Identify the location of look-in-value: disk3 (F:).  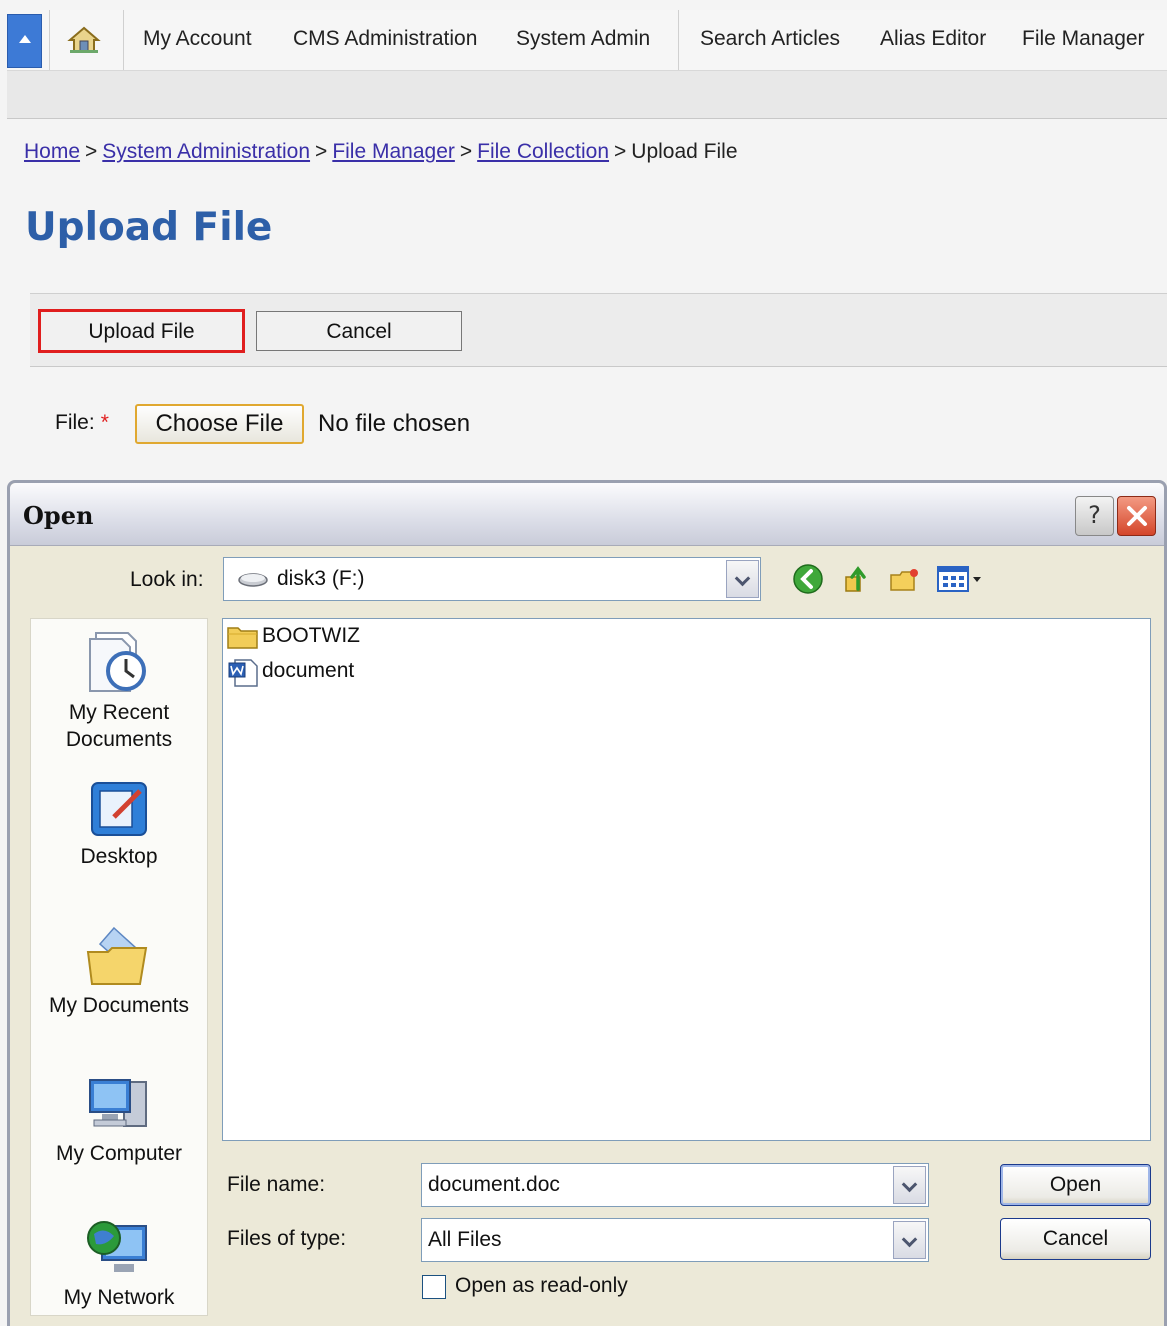
(321, 578).